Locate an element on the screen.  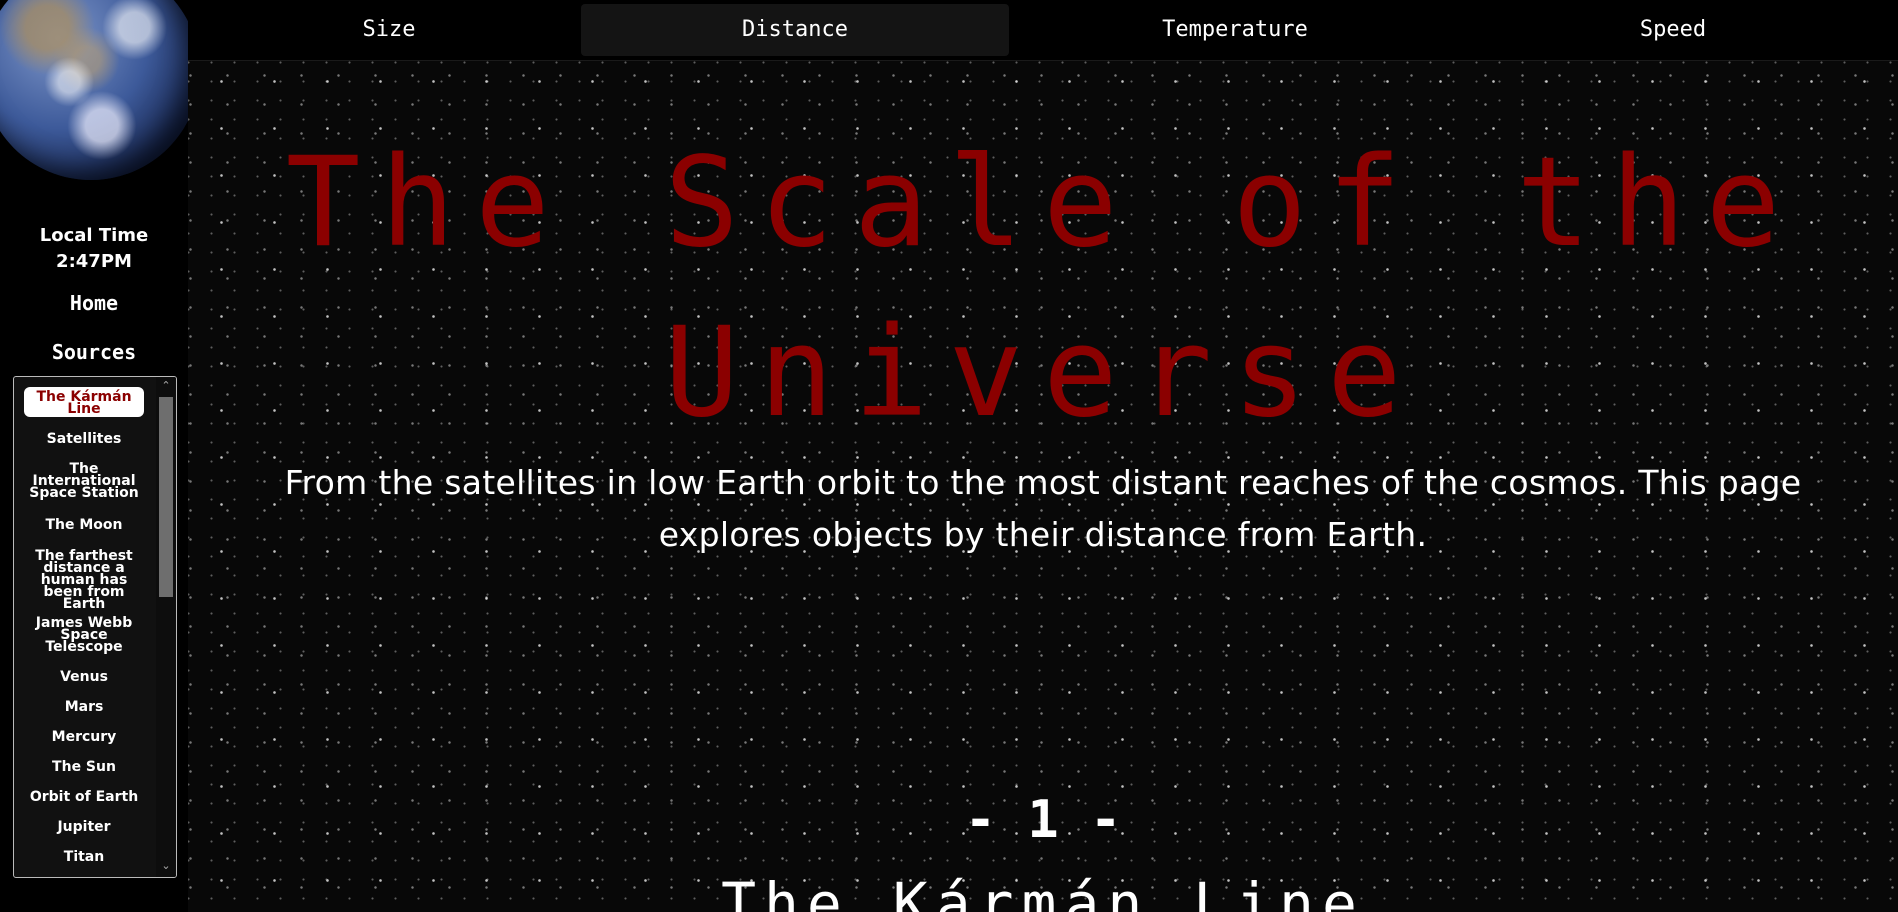
list-item-moon: The Moon is located at coordinates (84, 525).